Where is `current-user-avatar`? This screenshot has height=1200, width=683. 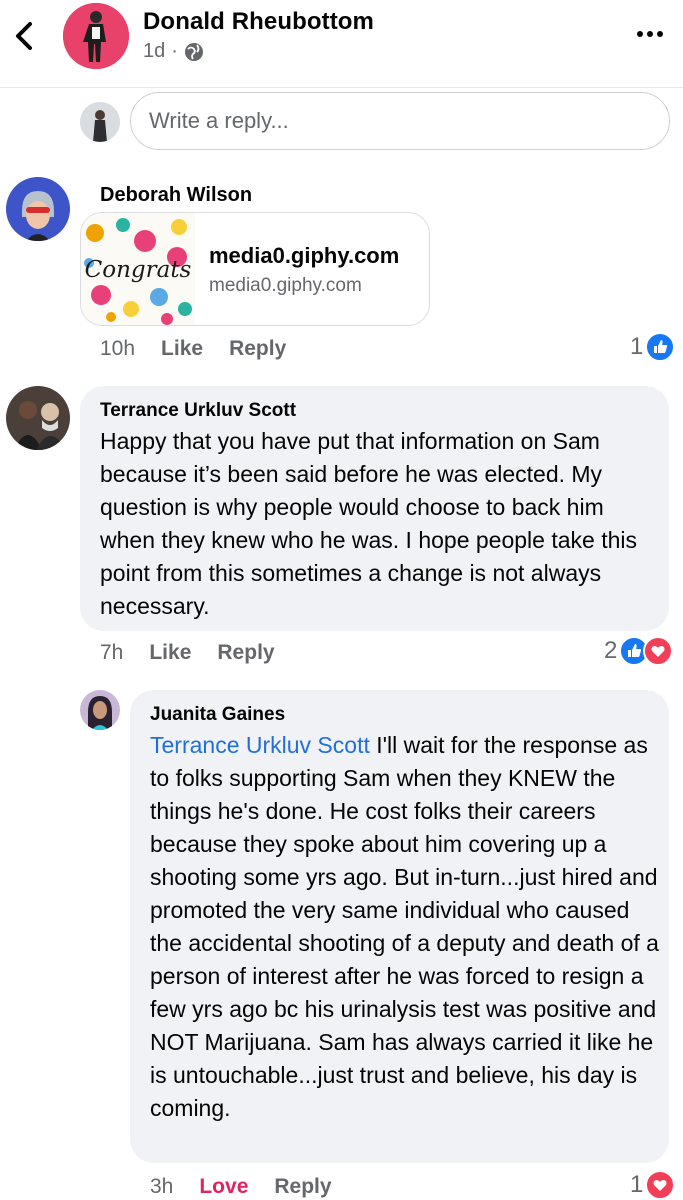
current-user-avatar is located at coordinates (100, 122).